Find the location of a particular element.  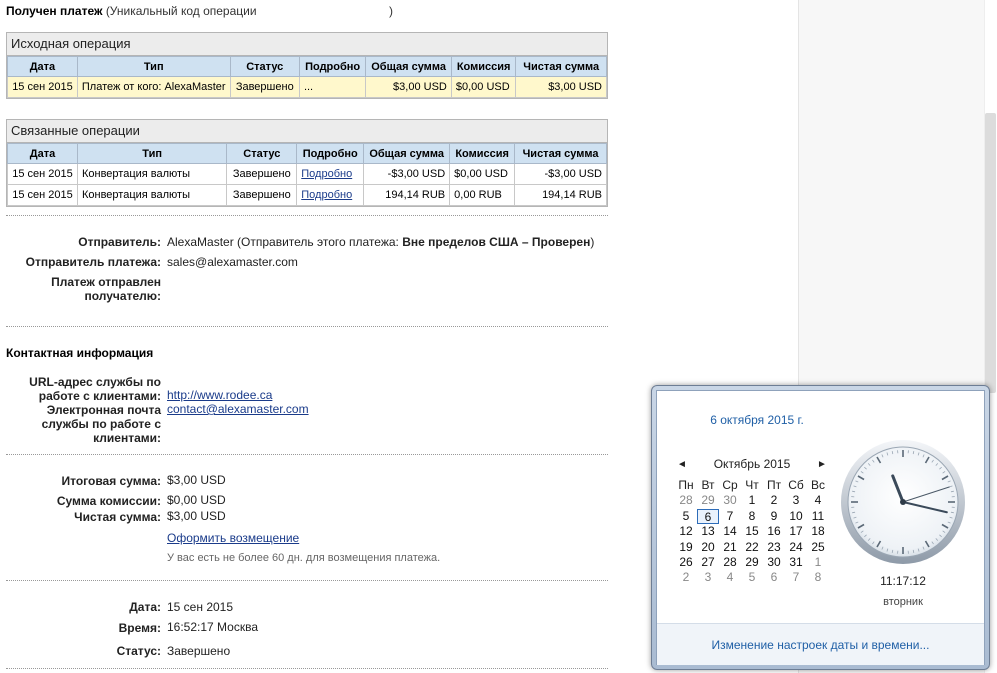

calendar-day: 13 is located at coordinates (708, 531).